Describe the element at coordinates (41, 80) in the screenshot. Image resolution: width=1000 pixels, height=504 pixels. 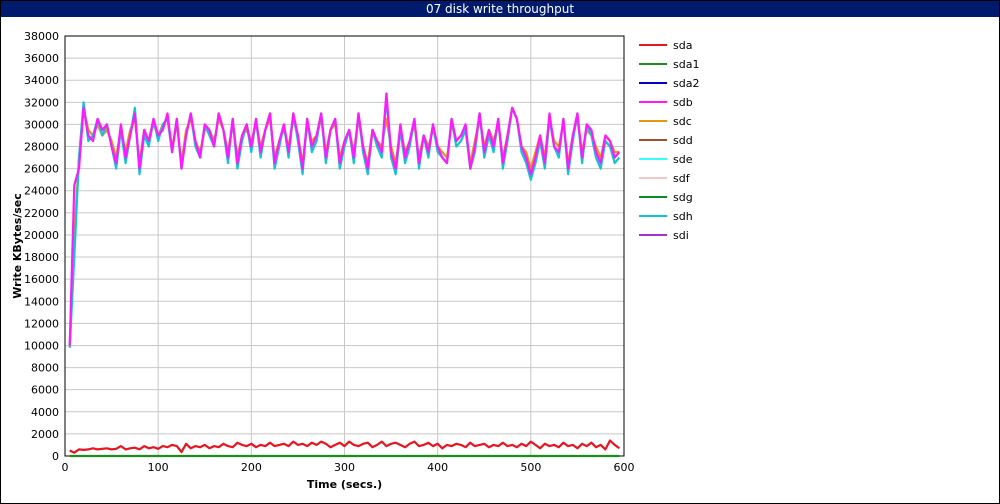
I see `y-tick-label: 34000` at that location.